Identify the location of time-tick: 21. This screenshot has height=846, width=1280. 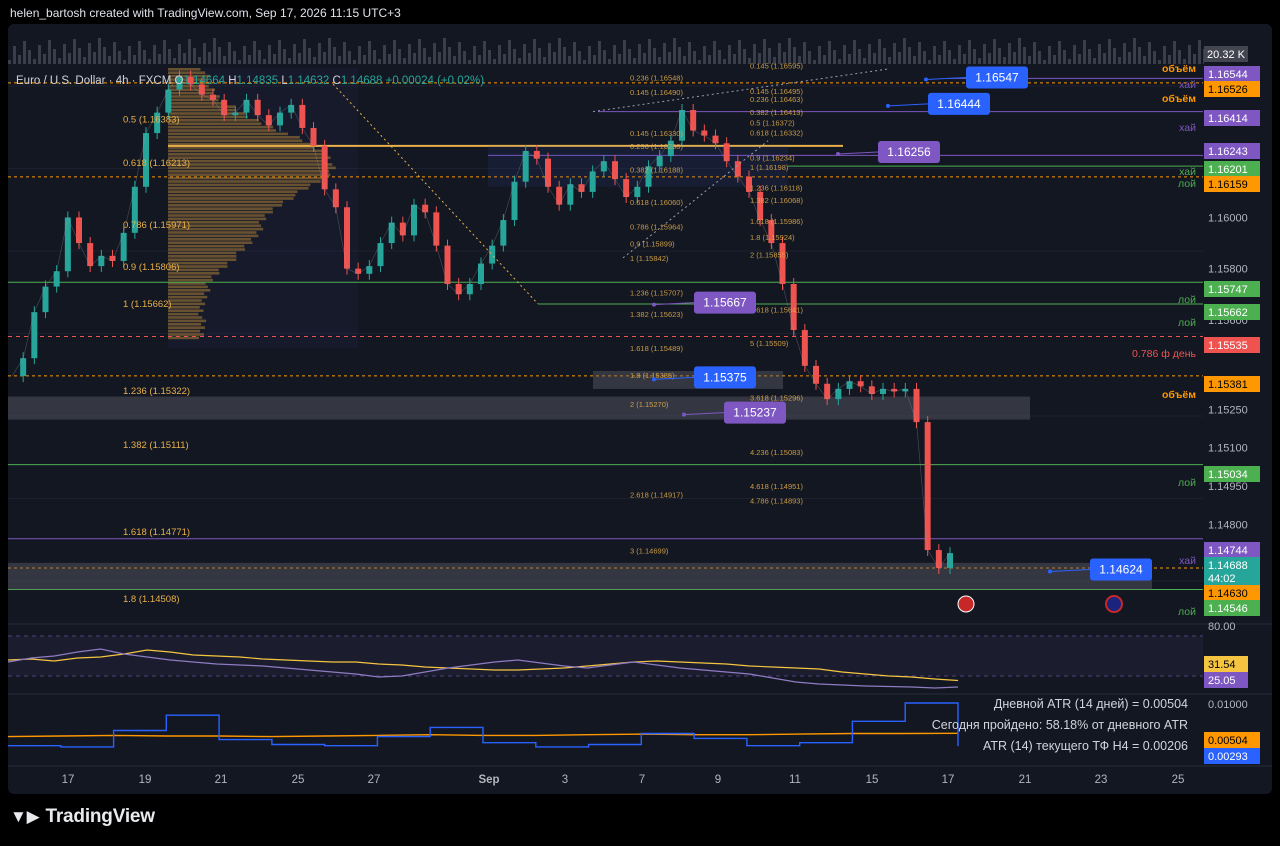
(221, 780).